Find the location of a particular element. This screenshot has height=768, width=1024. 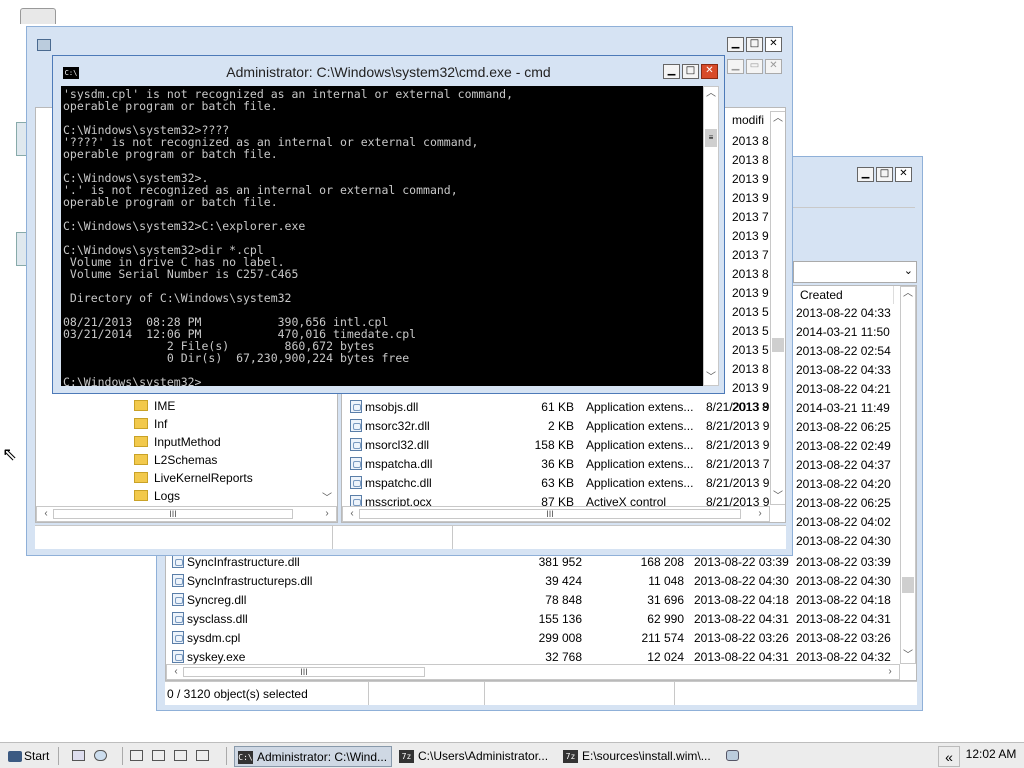

restore-button: ▁ is located at coordinates (735, 66).